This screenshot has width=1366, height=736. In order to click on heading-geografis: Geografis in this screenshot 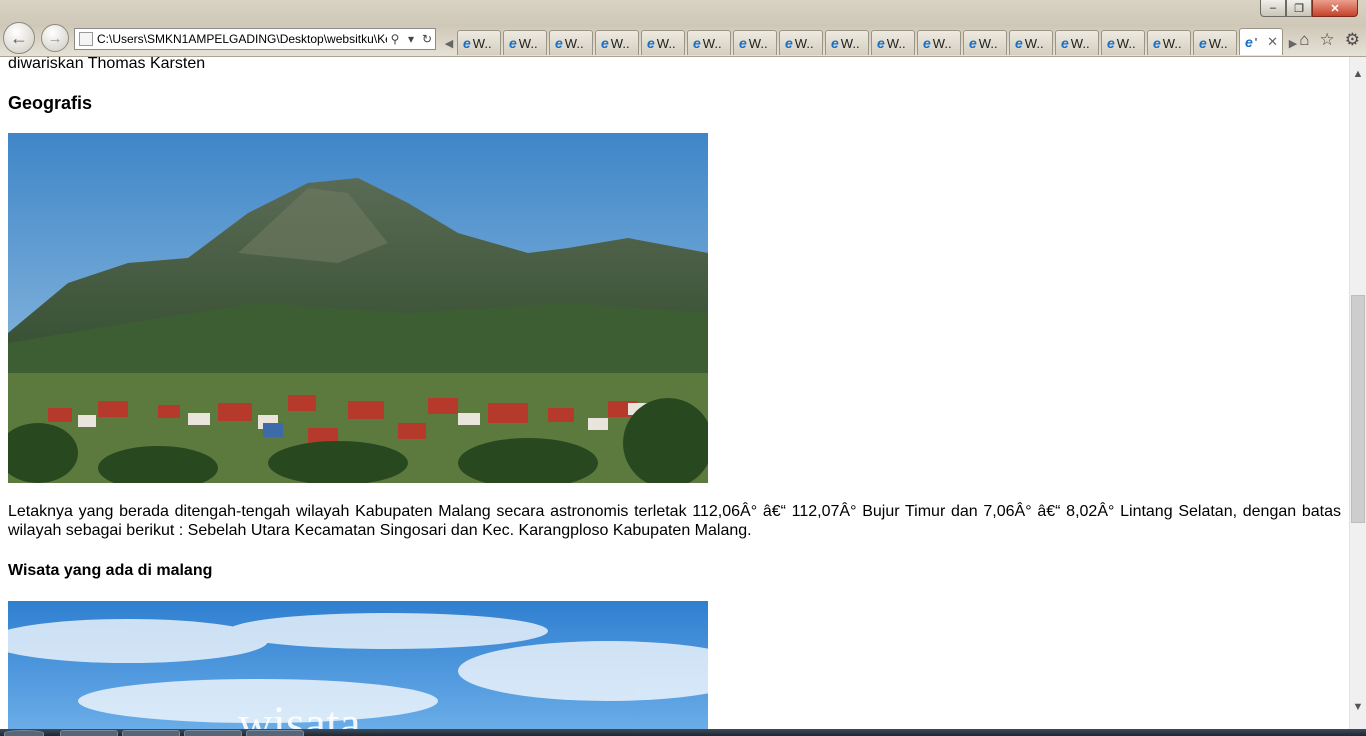, I will do `click(50, 103)`.